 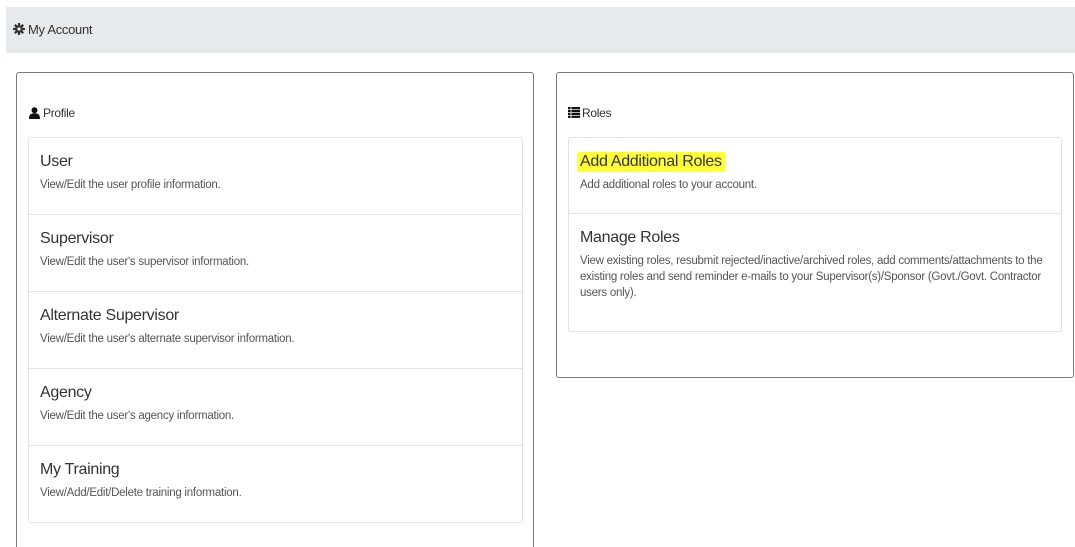 What do you see at coordinates (56, 162) in the screenshot?
I see `list-item-title: User` at bounding box center [56, 162].